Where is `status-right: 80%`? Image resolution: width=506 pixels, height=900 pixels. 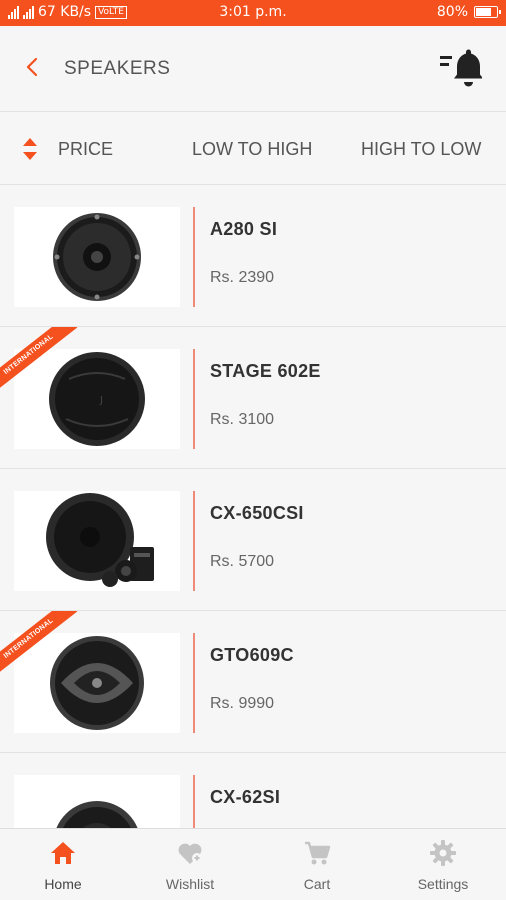 status-right: 80% is located at coordinates (468, 12).